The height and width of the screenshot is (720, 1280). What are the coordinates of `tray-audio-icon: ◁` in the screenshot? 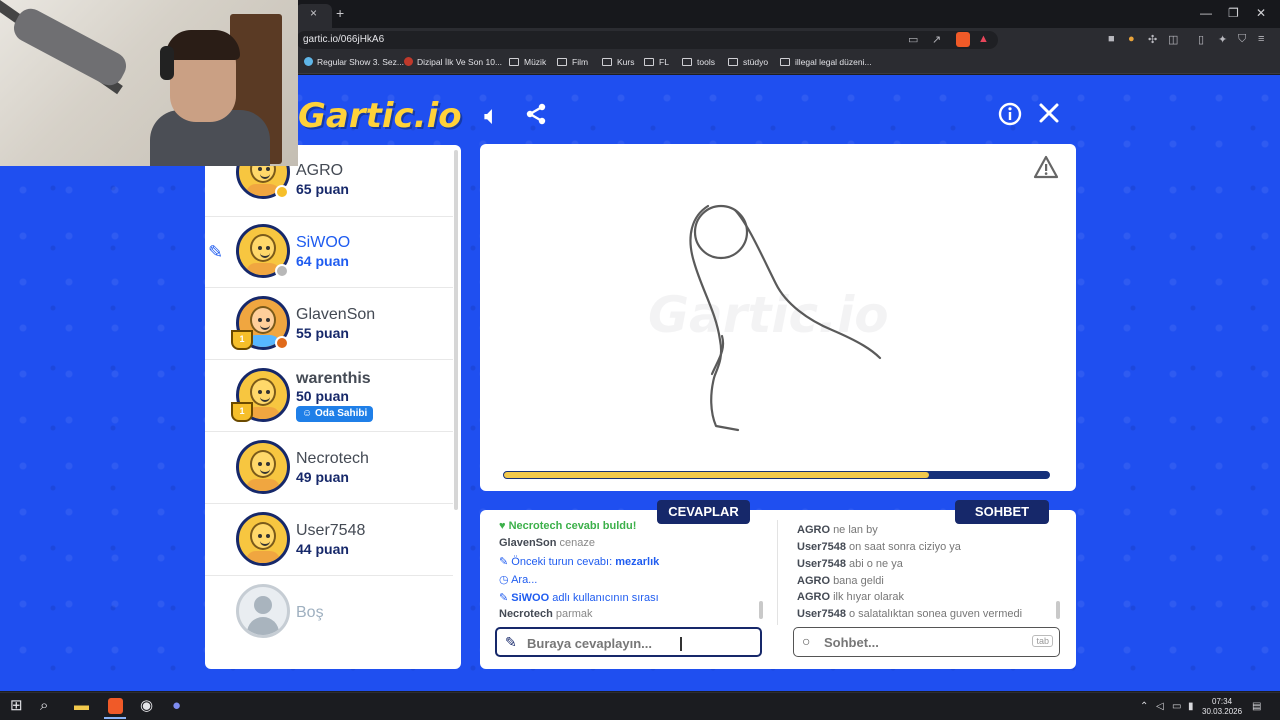 It's located at (1160, 706).